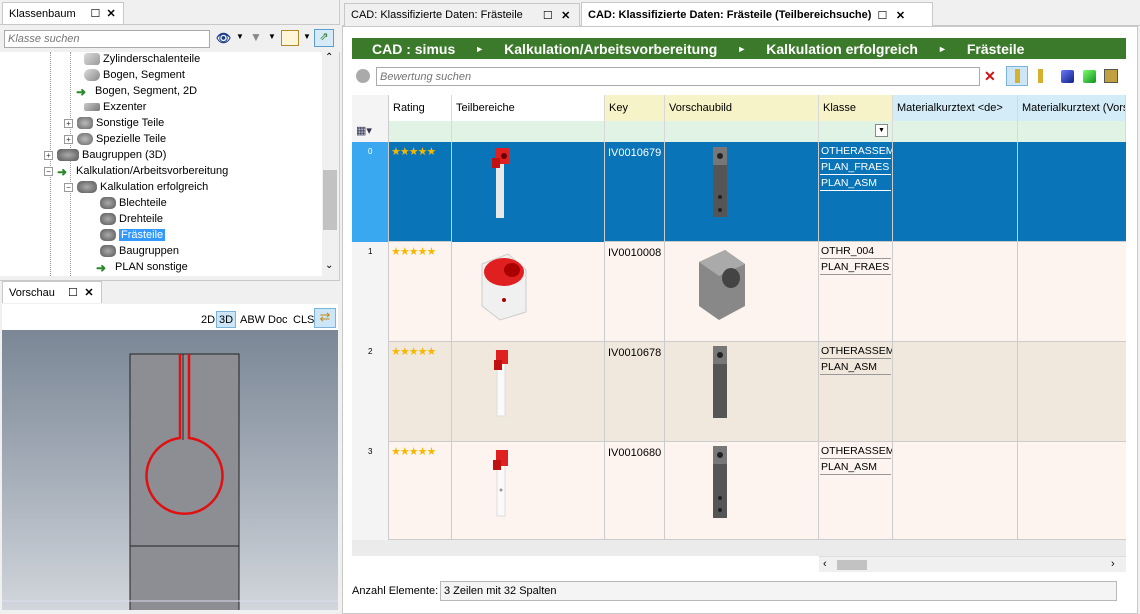 Image resolution: width=1140 pixels, height=614 pixels. What do you see at coordinates (136, 187) in the screenshot?
I see `tree-item-kalkulation-erfolgreich: − Kalkulation erfolgreich` at bounding box center [136, 187].